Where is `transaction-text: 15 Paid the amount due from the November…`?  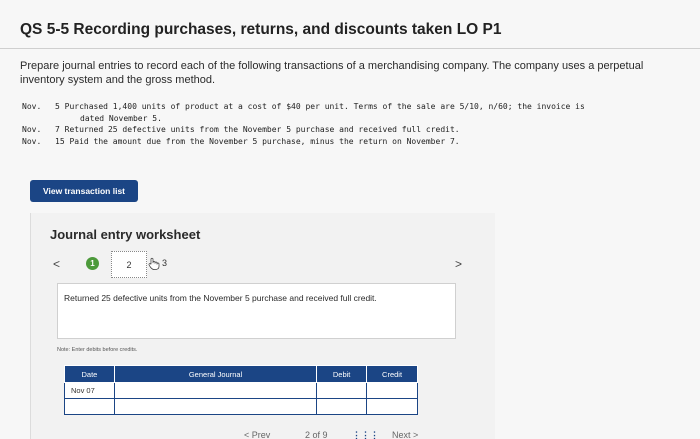
transaction-text: 15 Paid the amount due from the November… is located at coordinates (257, 141).